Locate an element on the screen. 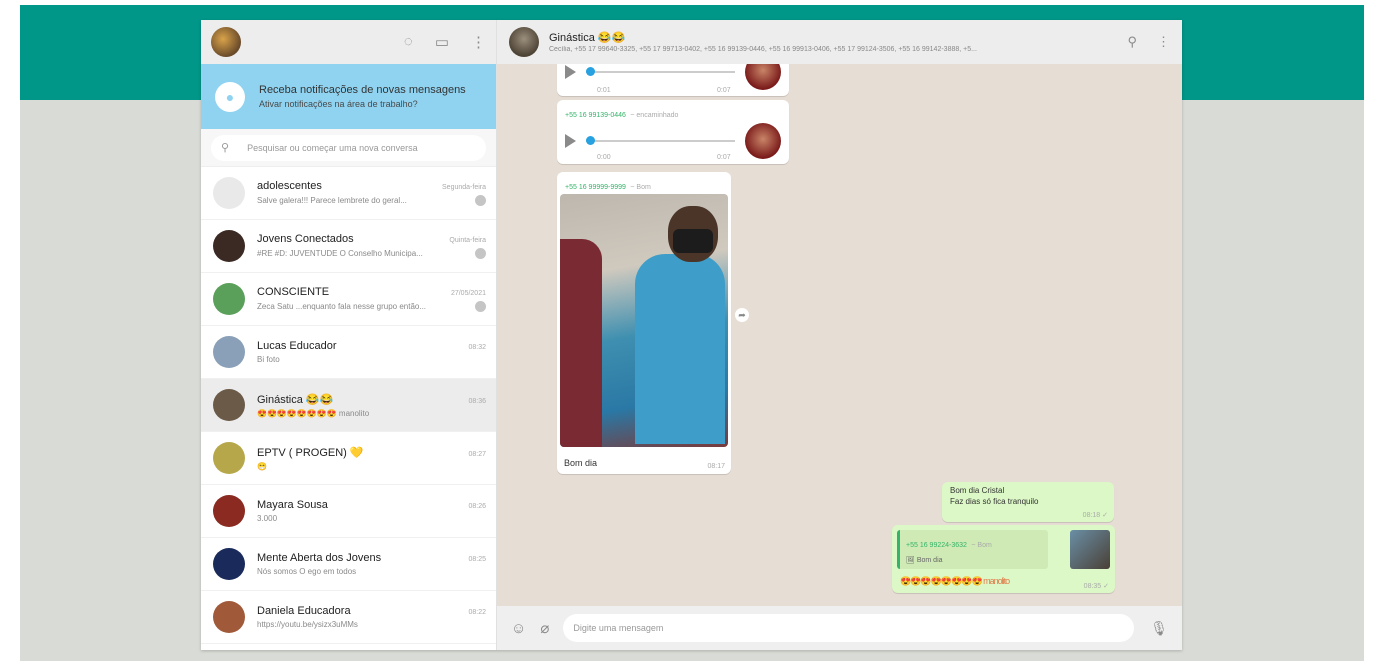  chat-time: Segunda-feira is located at coordinates (464, 187).